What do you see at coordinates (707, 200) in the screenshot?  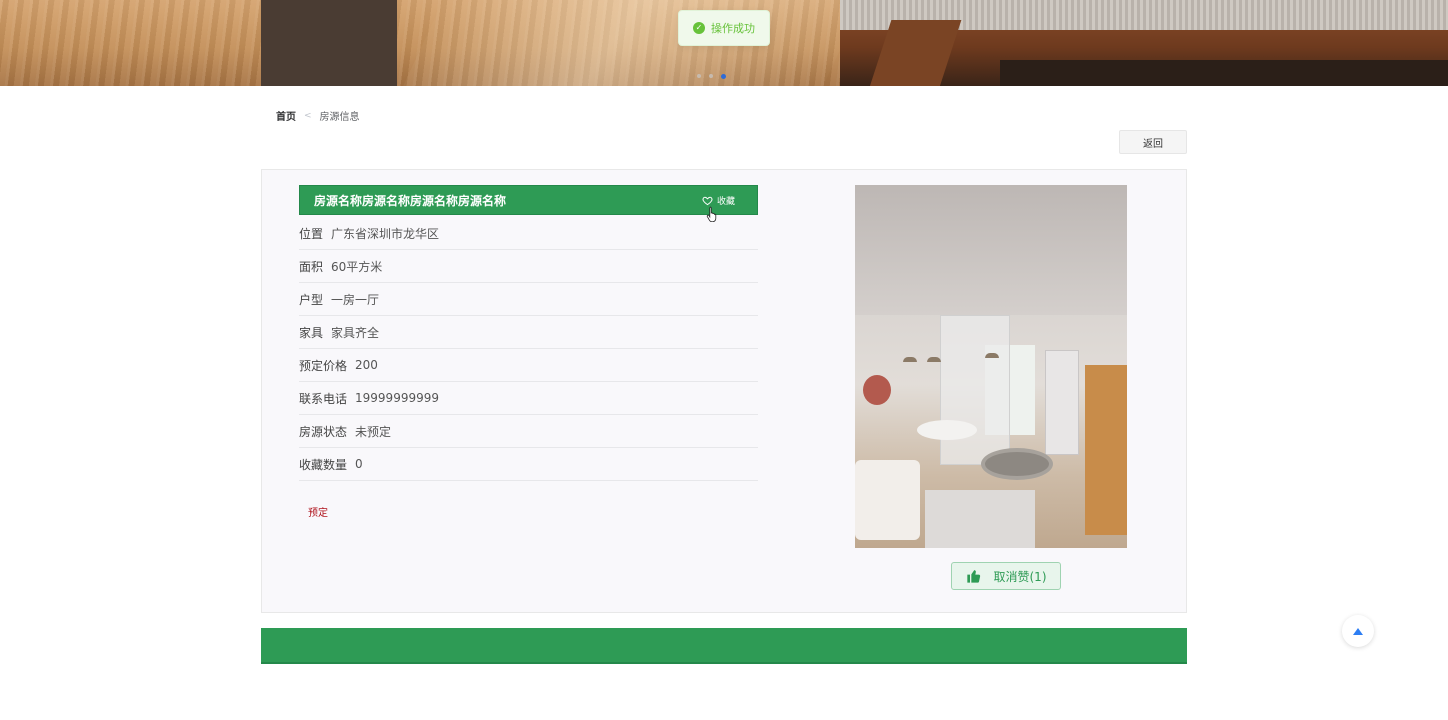 I see `heart-icon` at bounding box center [707, 200].